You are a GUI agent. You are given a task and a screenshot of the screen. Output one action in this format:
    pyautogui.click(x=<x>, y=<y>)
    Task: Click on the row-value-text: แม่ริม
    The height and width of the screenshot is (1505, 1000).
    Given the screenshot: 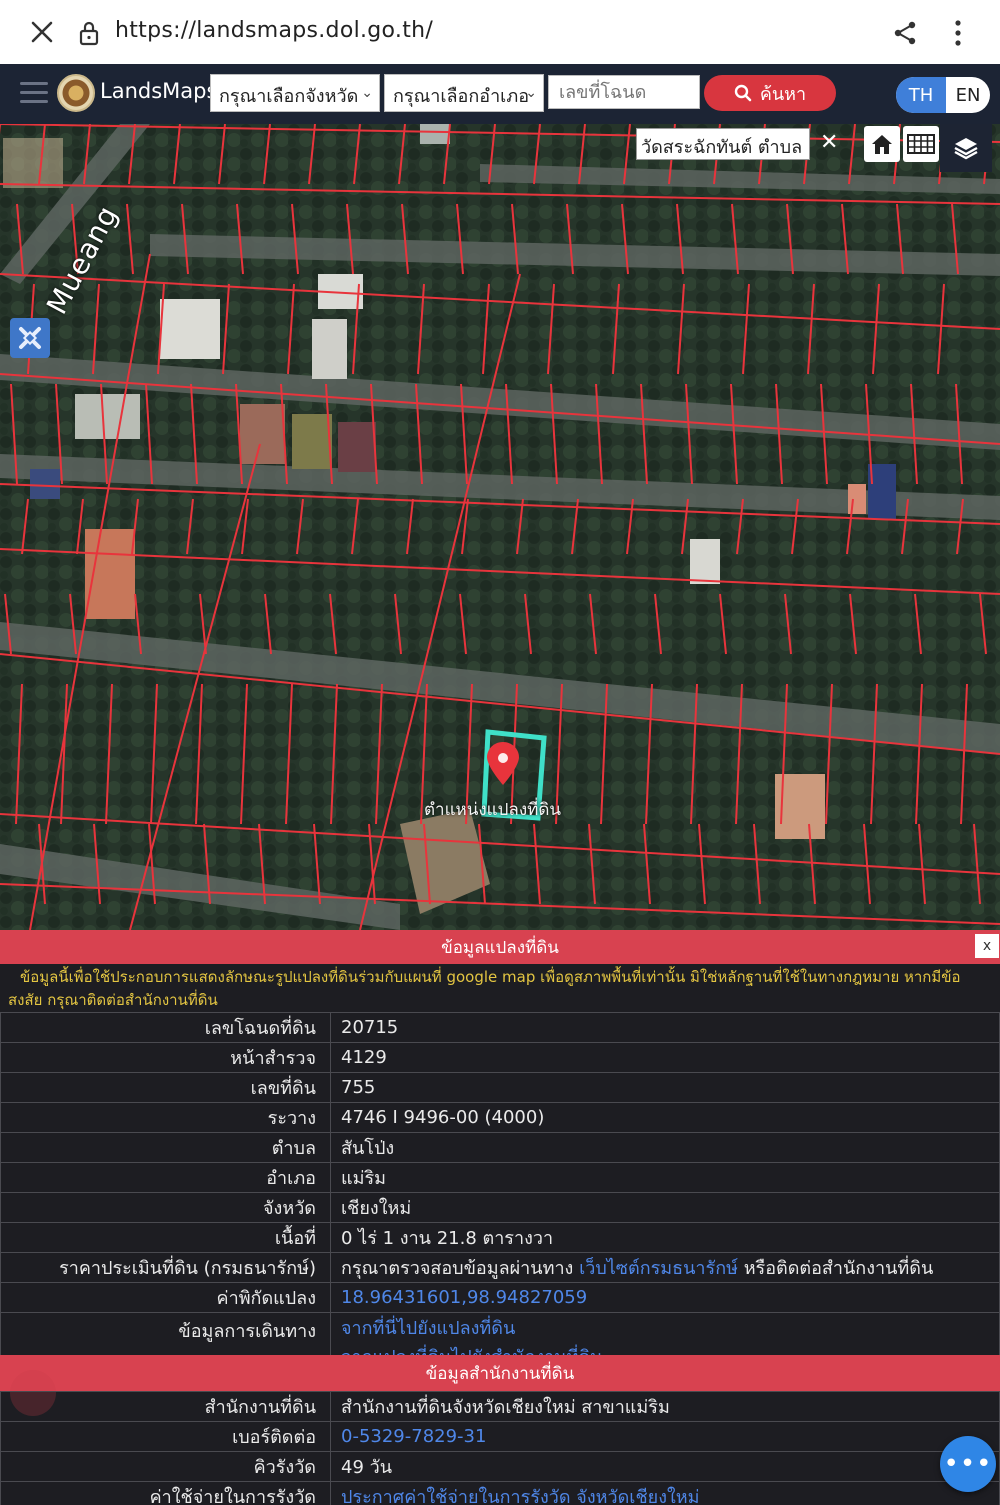 What is the action you would take?
    pyautogui.click(x=363, y=1178)
    